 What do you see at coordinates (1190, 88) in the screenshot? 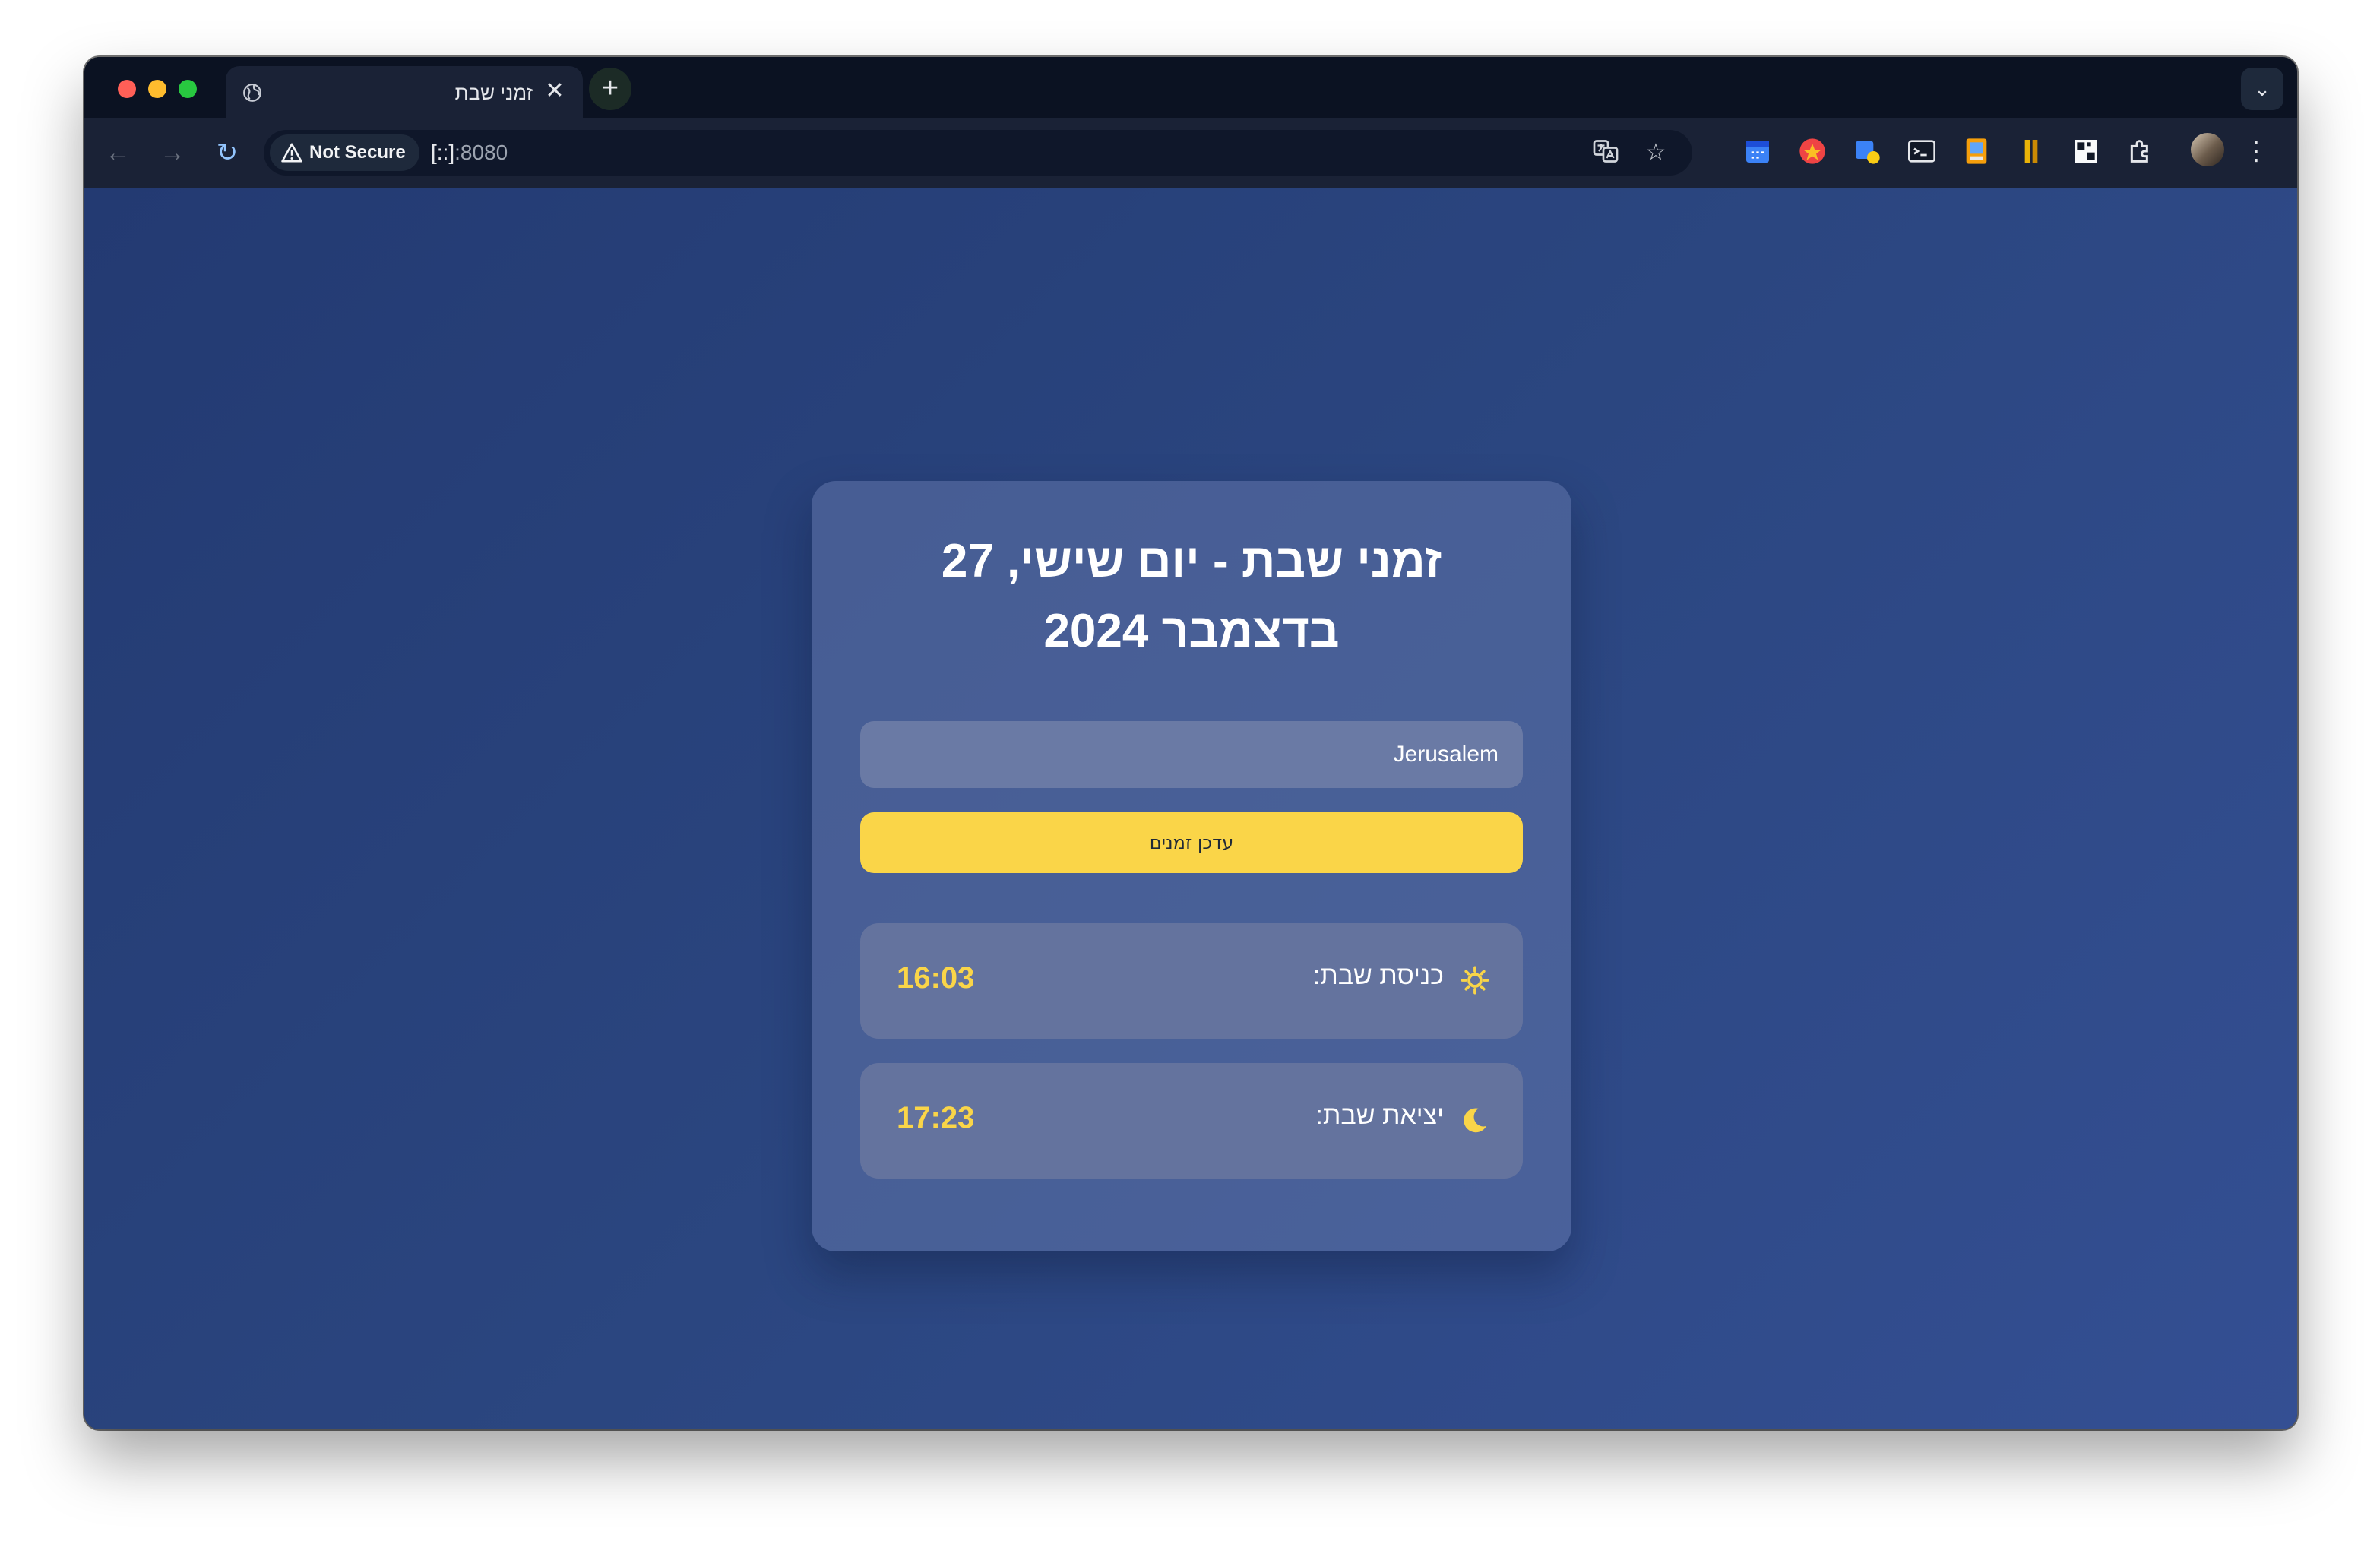
I see `tab-strip: זמני שבת ✕ + ⌄` at bounding box center [1190, 88].